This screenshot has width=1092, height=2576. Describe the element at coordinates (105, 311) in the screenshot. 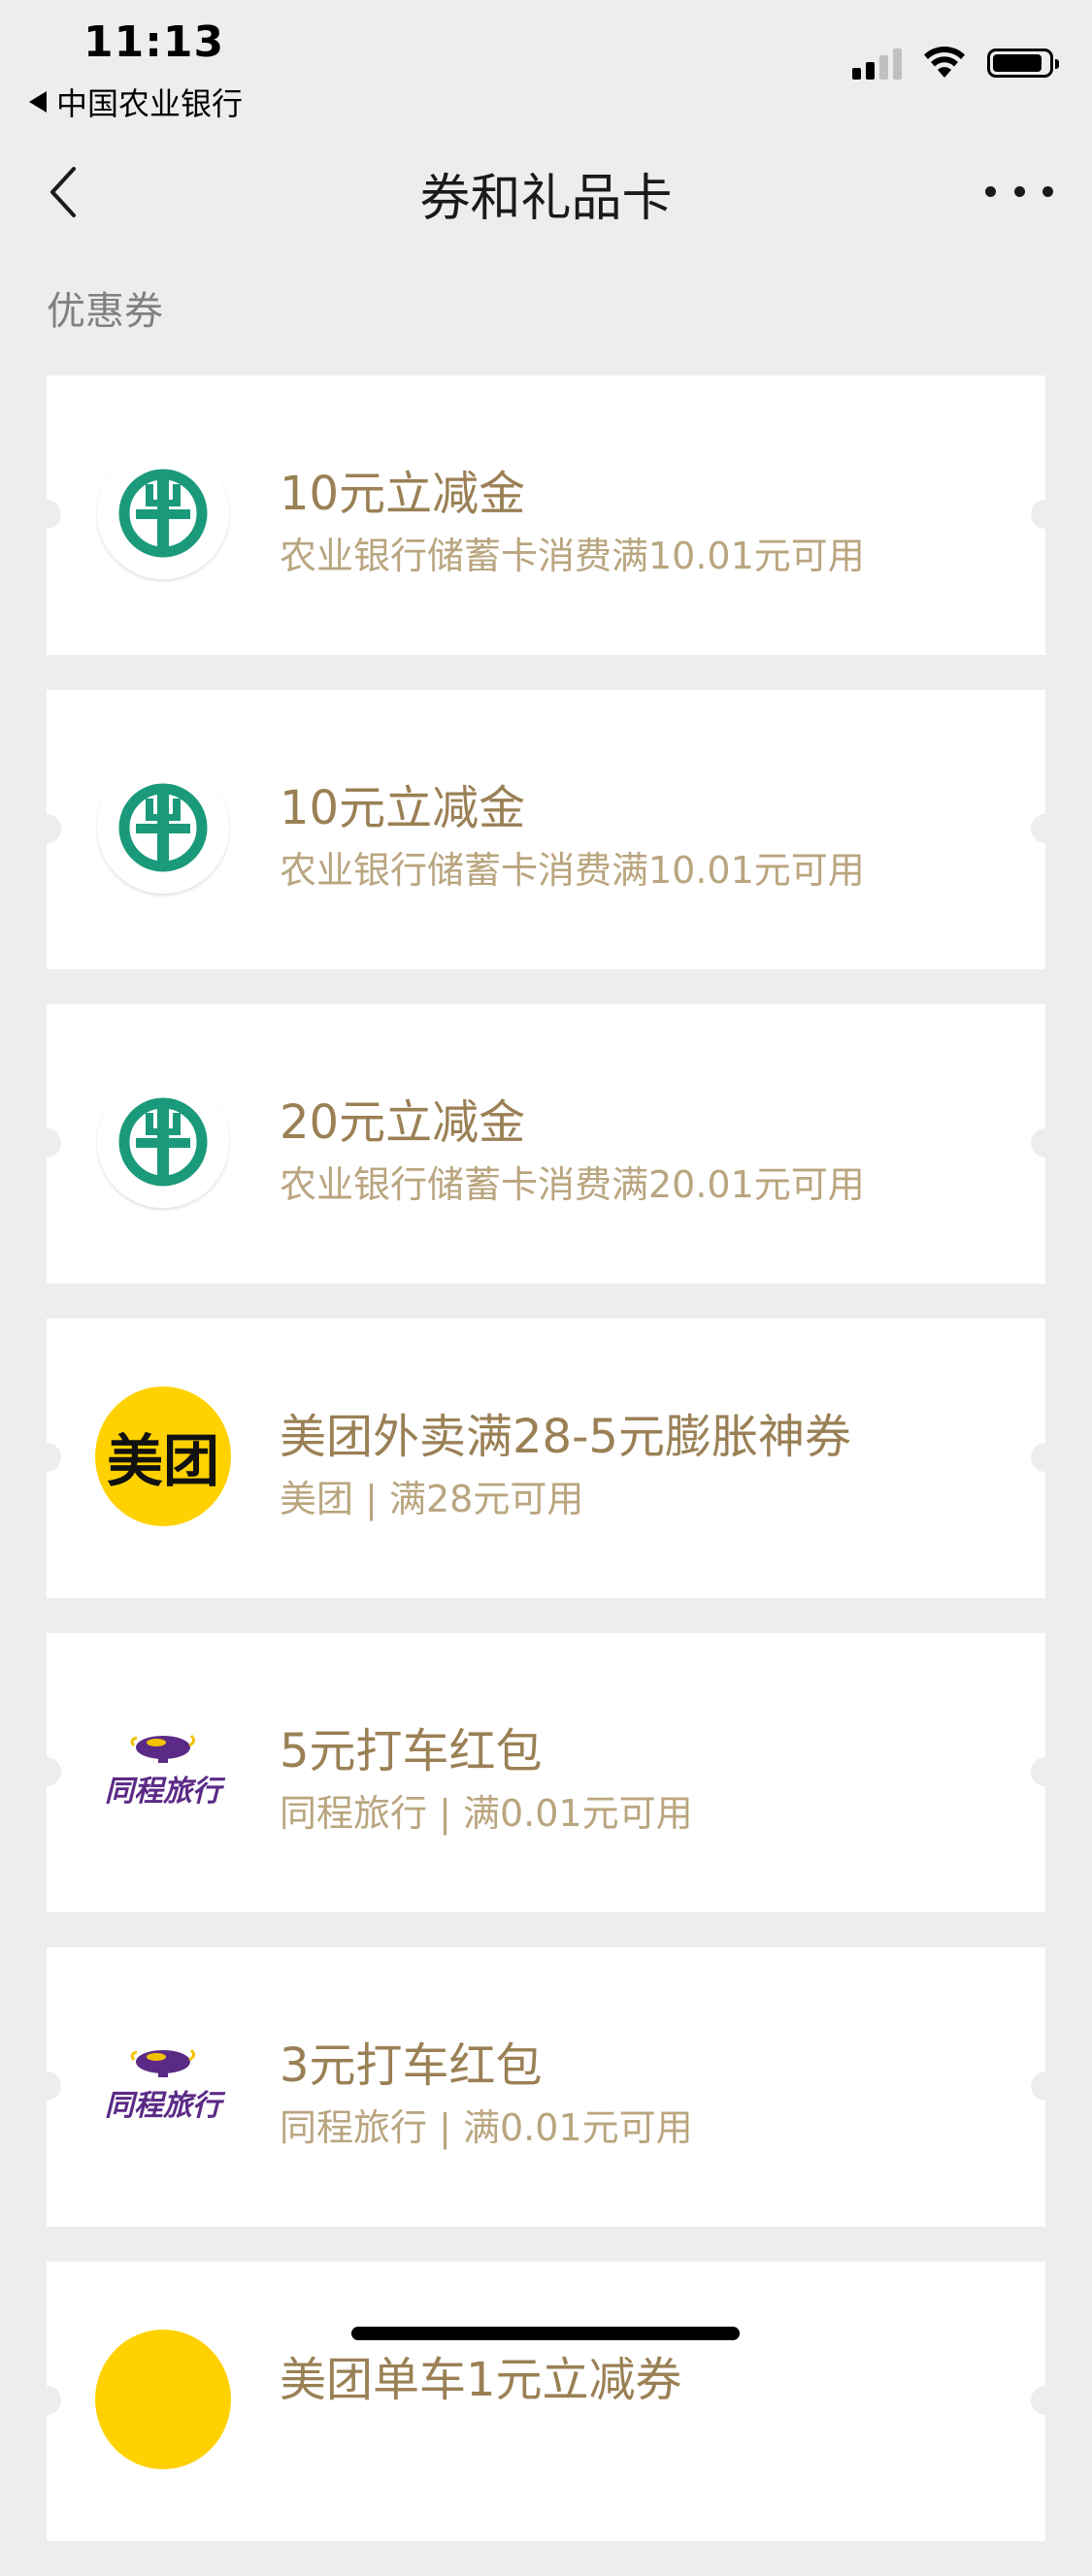

I see `section-label-coupons: 优惠券` at that location.